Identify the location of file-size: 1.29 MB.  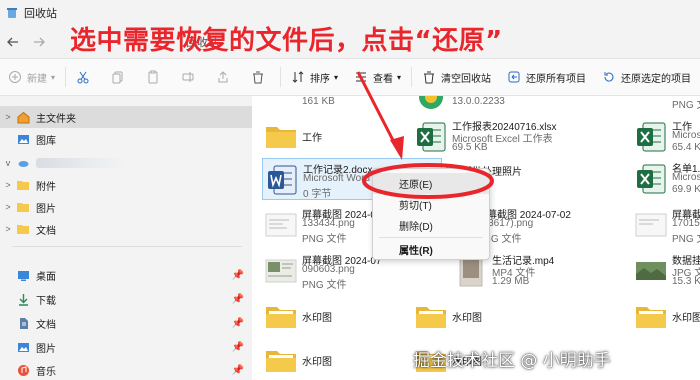
(511, 281).